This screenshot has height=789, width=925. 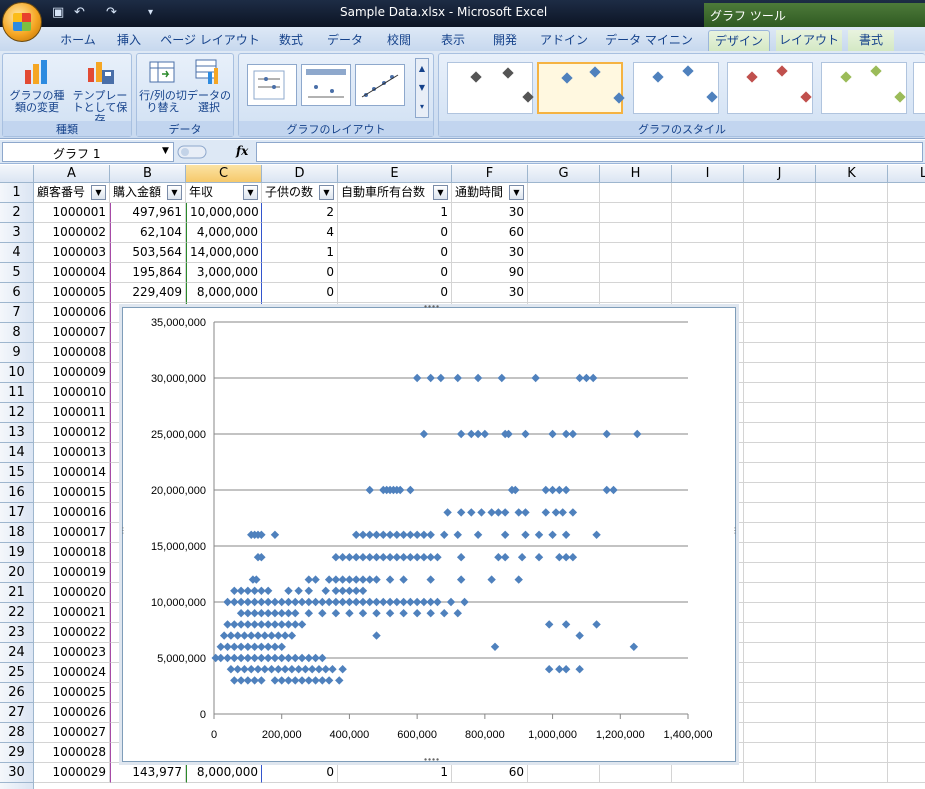 I want to click on table-cell: 90, so click(x=490, y=273).